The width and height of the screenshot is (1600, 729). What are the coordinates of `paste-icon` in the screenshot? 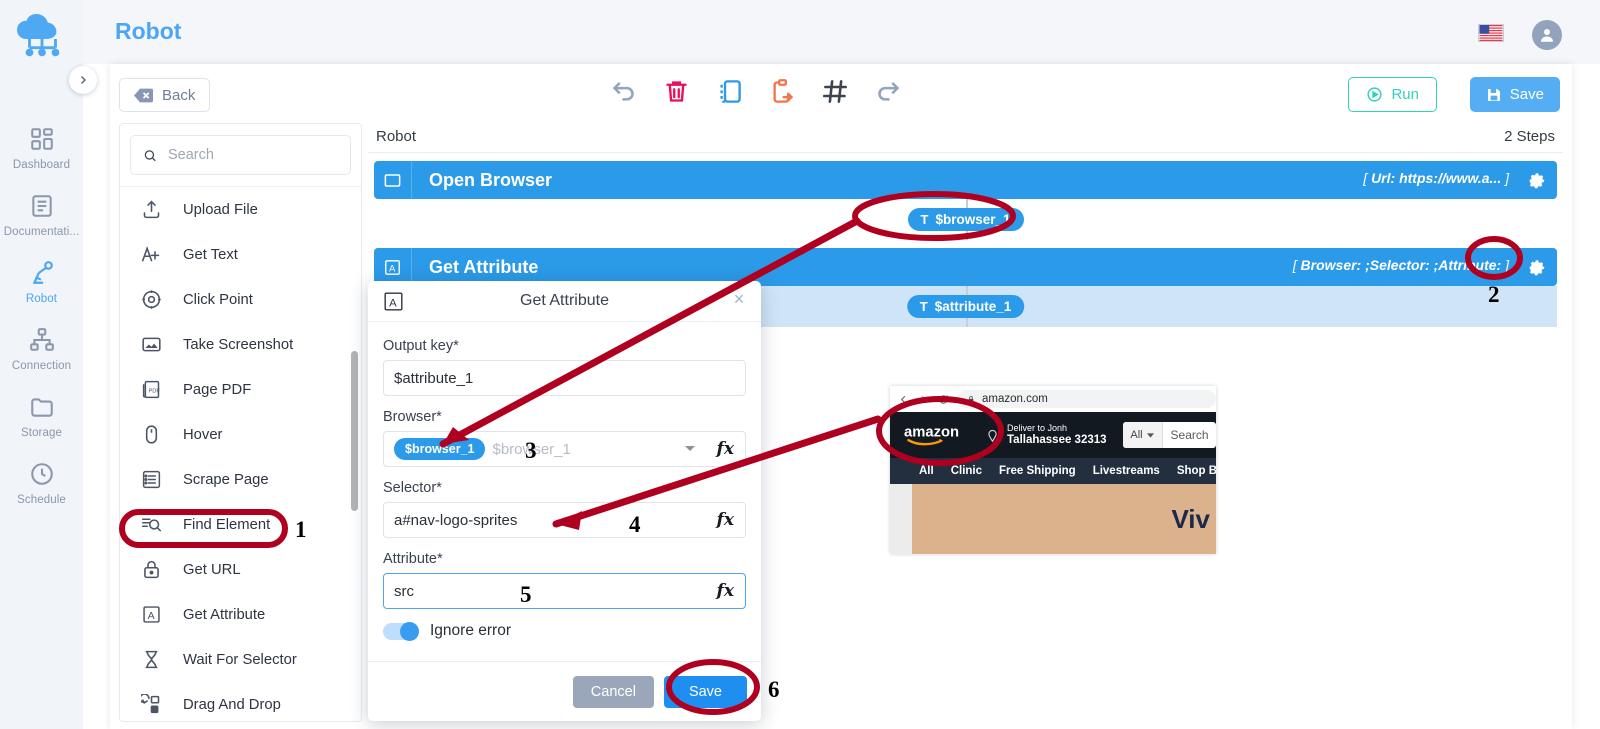 It's located at (782, 91).